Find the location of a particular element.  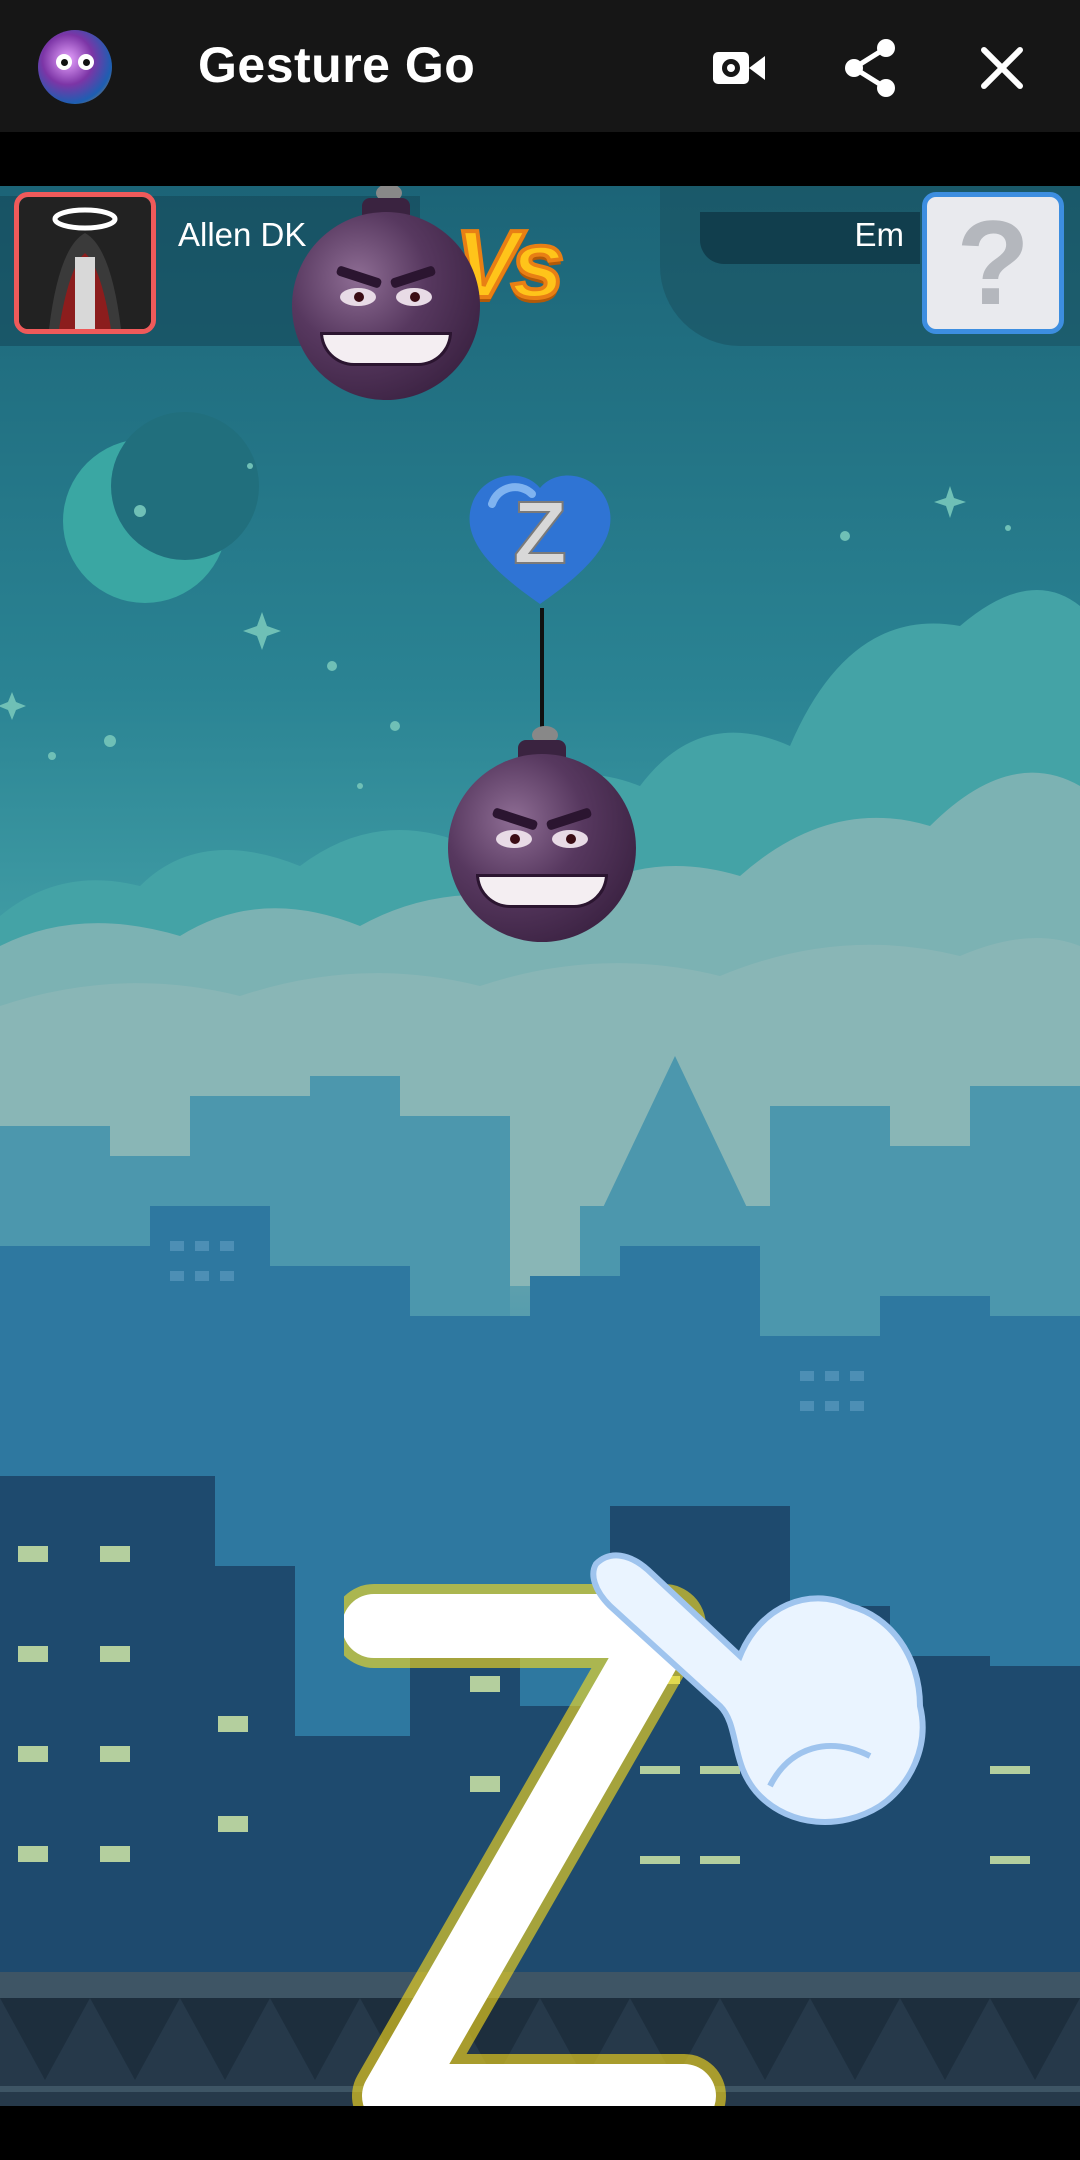

unknown-player-icon: ? is located at coordinates (993, 263).